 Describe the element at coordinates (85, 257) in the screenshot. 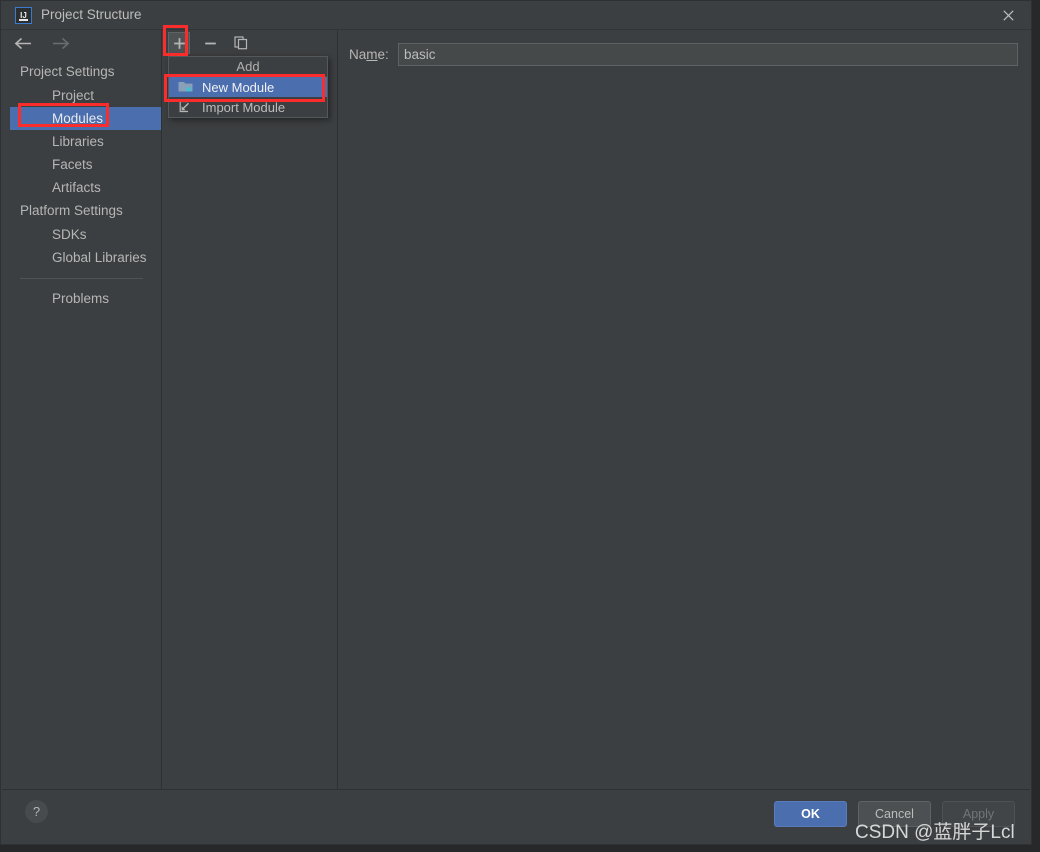

I see `sidebar-item-global-libraries: Global Libraries` at that location.